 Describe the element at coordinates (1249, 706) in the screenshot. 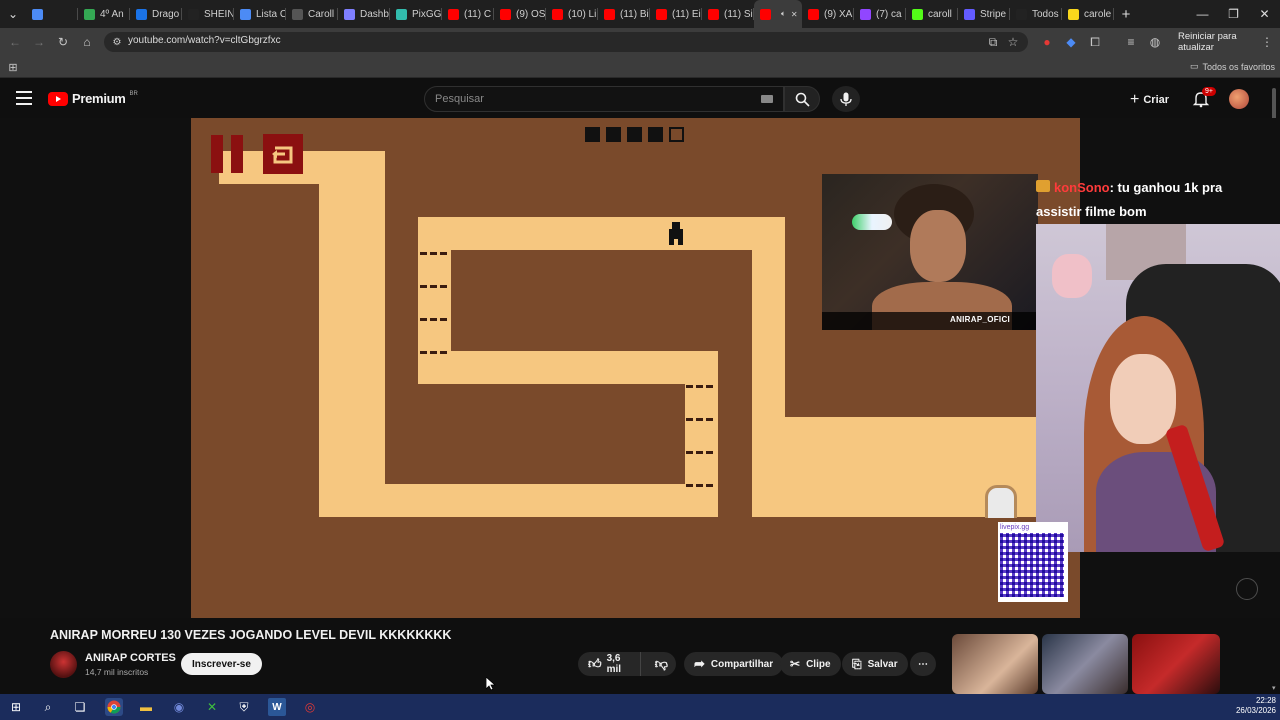

I see `system-clock: 22:28 26/03/2026` at that location.